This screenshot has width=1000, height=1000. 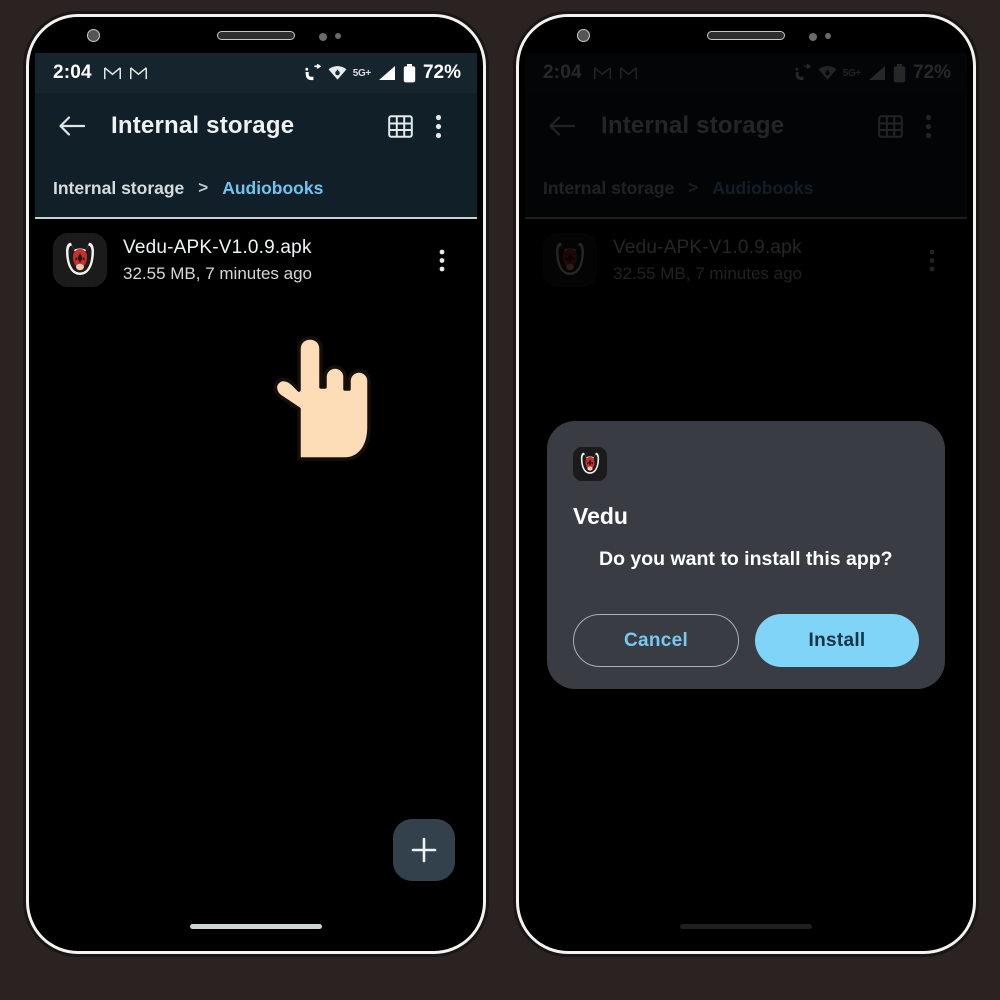 I want to click on file-subtitle-label: 32.55 MB, 7 minutes ago, so click(x=218, y=273).